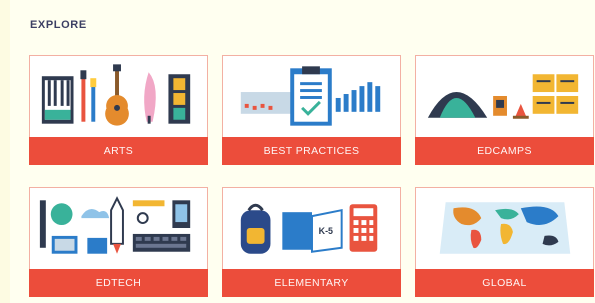 The width and height of the screenshot is (595, 303). What do you see at coordinates (115, 225) in the screenshot?
I see `edtech-gadgets-icon` at bounding box center [115, 225].